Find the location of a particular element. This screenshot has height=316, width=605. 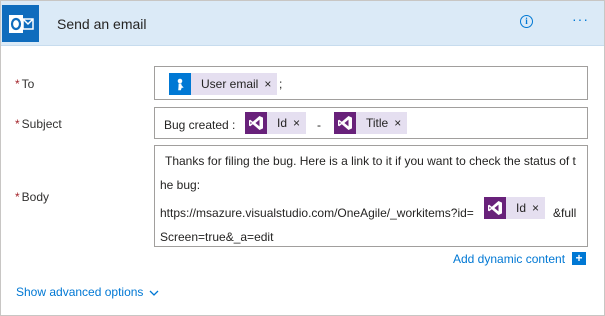

user-icon is located at coordinates (180, 84).